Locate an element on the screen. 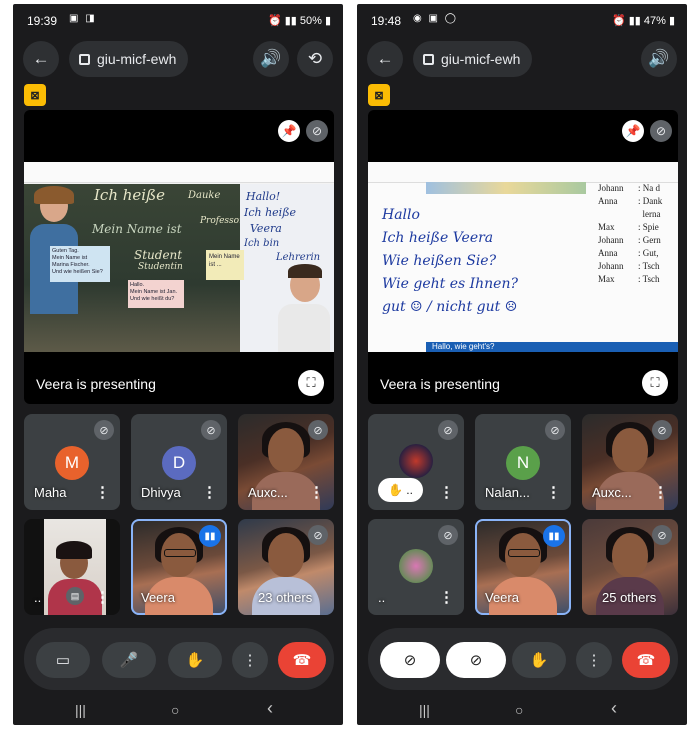 The image size is (697, 729). profile-photo is located at coordinates (416, 566).